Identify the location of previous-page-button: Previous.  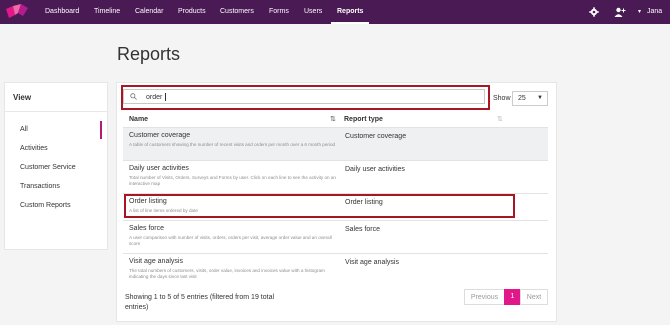
(484, 297).